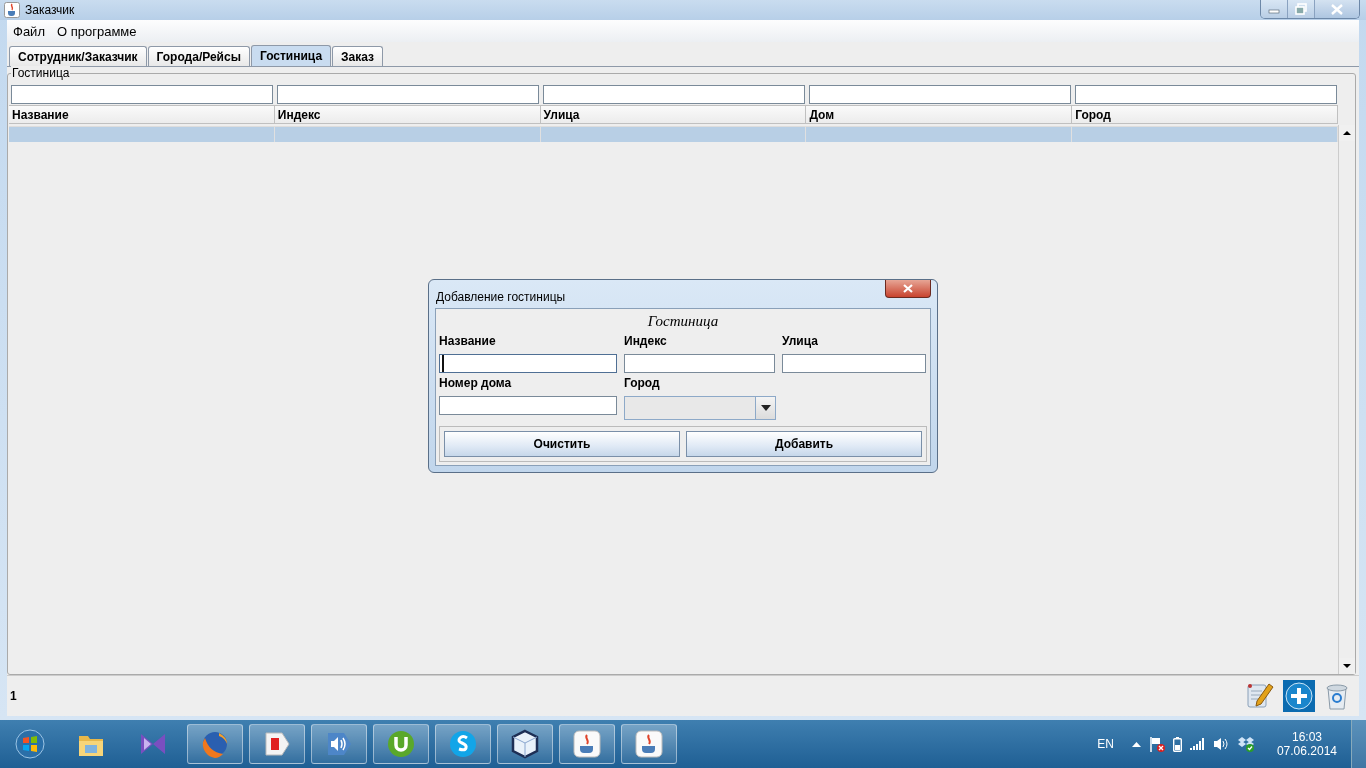 Image resolution: width=1366 pixels, height=768 pixels. Describe the element at coordinates (1105, 744) in the screenshot. I see `language-indicator: EN` at that location.